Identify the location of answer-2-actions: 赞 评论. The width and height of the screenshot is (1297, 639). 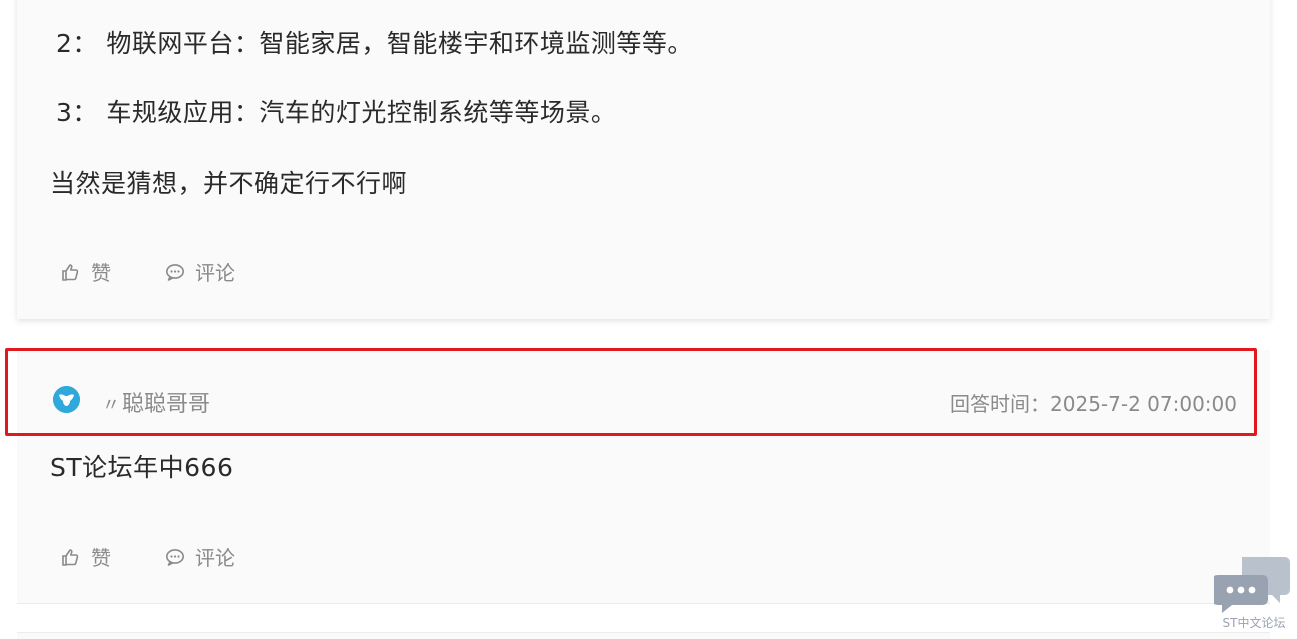
(148, 556).